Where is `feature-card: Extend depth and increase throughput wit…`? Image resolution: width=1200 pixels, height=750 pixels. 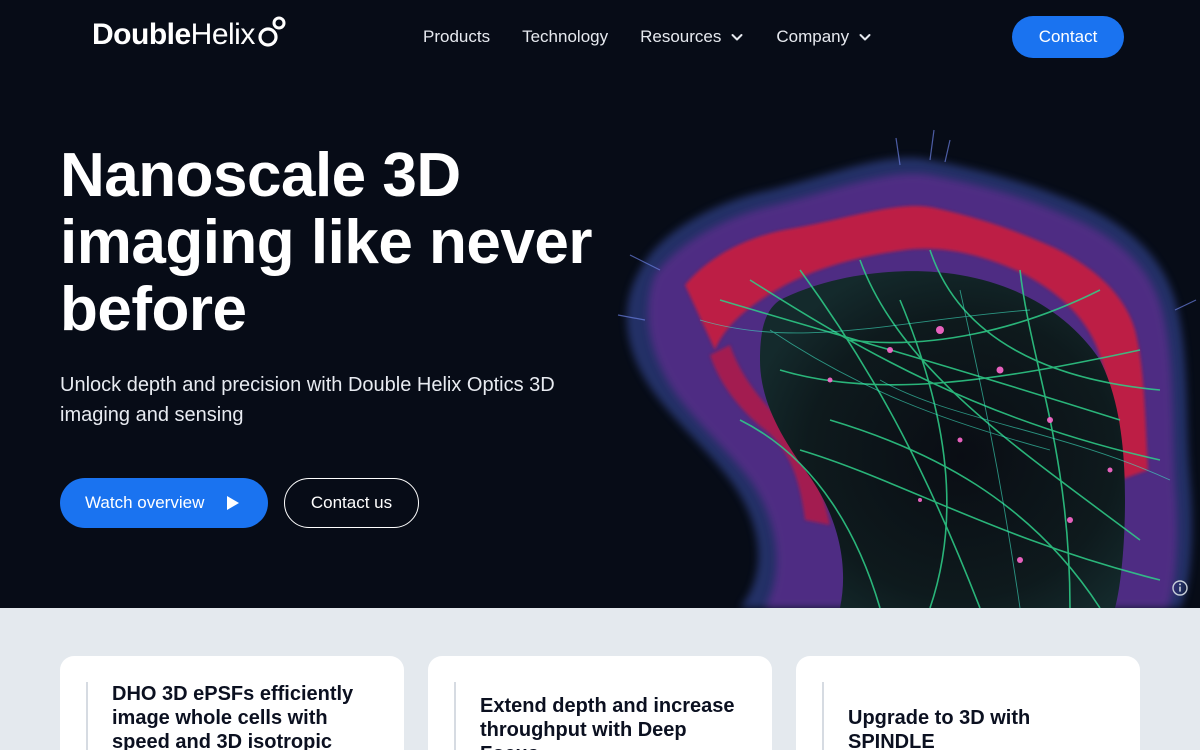
feature-card: Extend depth and increase throughput wit… is located at coordinates (600, 703).